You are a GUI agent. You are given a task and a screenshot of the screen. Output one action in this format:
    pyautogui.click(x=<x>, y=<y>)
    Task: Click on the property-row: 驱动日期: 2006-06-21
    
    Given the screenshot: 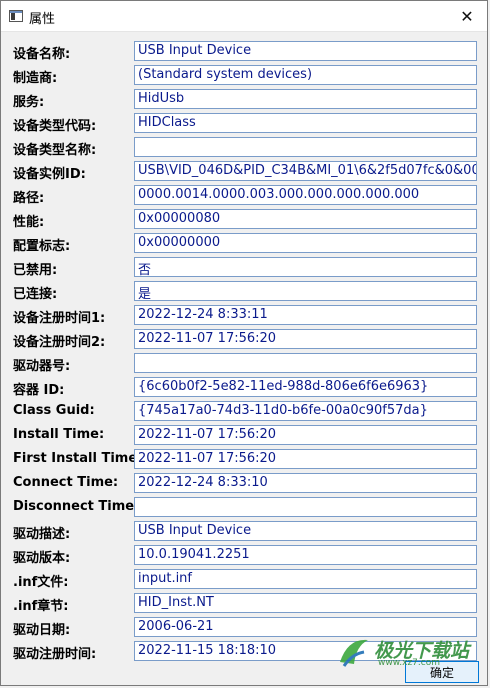 What is the action you would take?
    pyautogui.click(x=244, y=627)
    